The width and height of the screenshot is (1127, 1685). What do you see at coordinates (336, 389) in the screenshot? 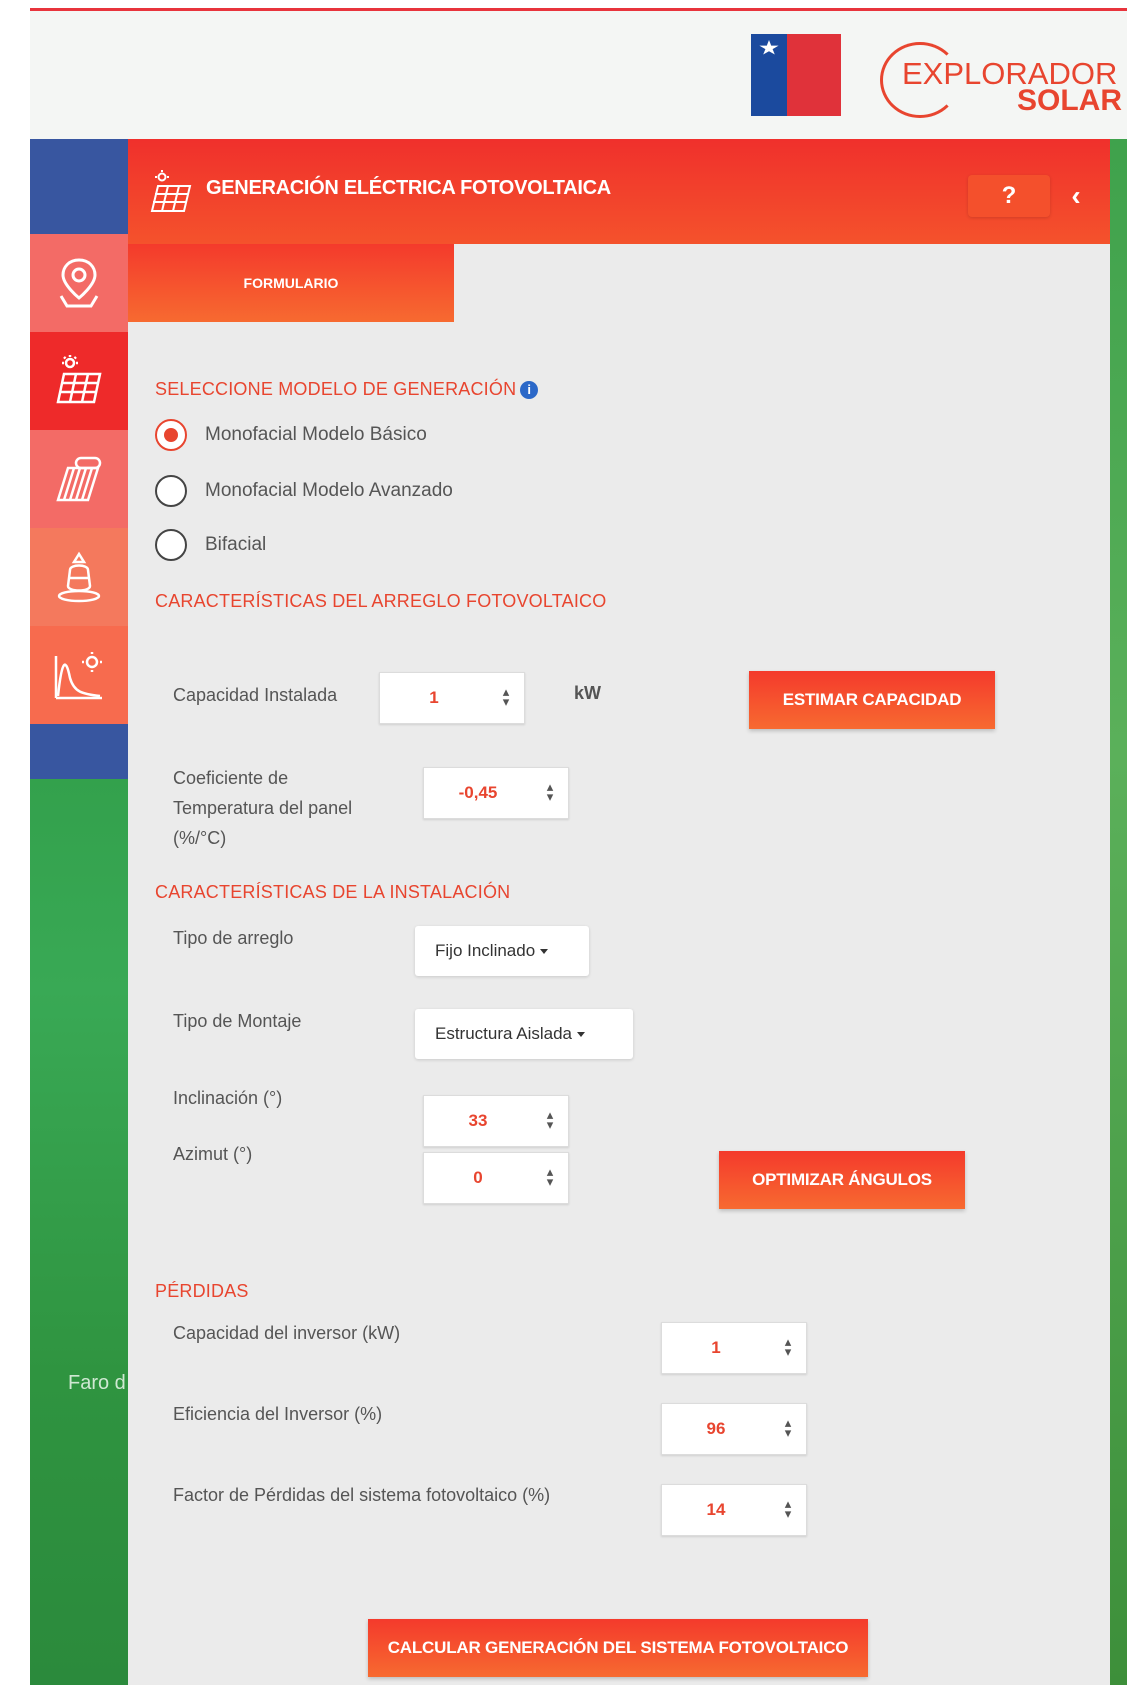
I see `model-heading-text: SELECCIONE MODELO DE GENERACIÓN` at bounding box center [336, 389].